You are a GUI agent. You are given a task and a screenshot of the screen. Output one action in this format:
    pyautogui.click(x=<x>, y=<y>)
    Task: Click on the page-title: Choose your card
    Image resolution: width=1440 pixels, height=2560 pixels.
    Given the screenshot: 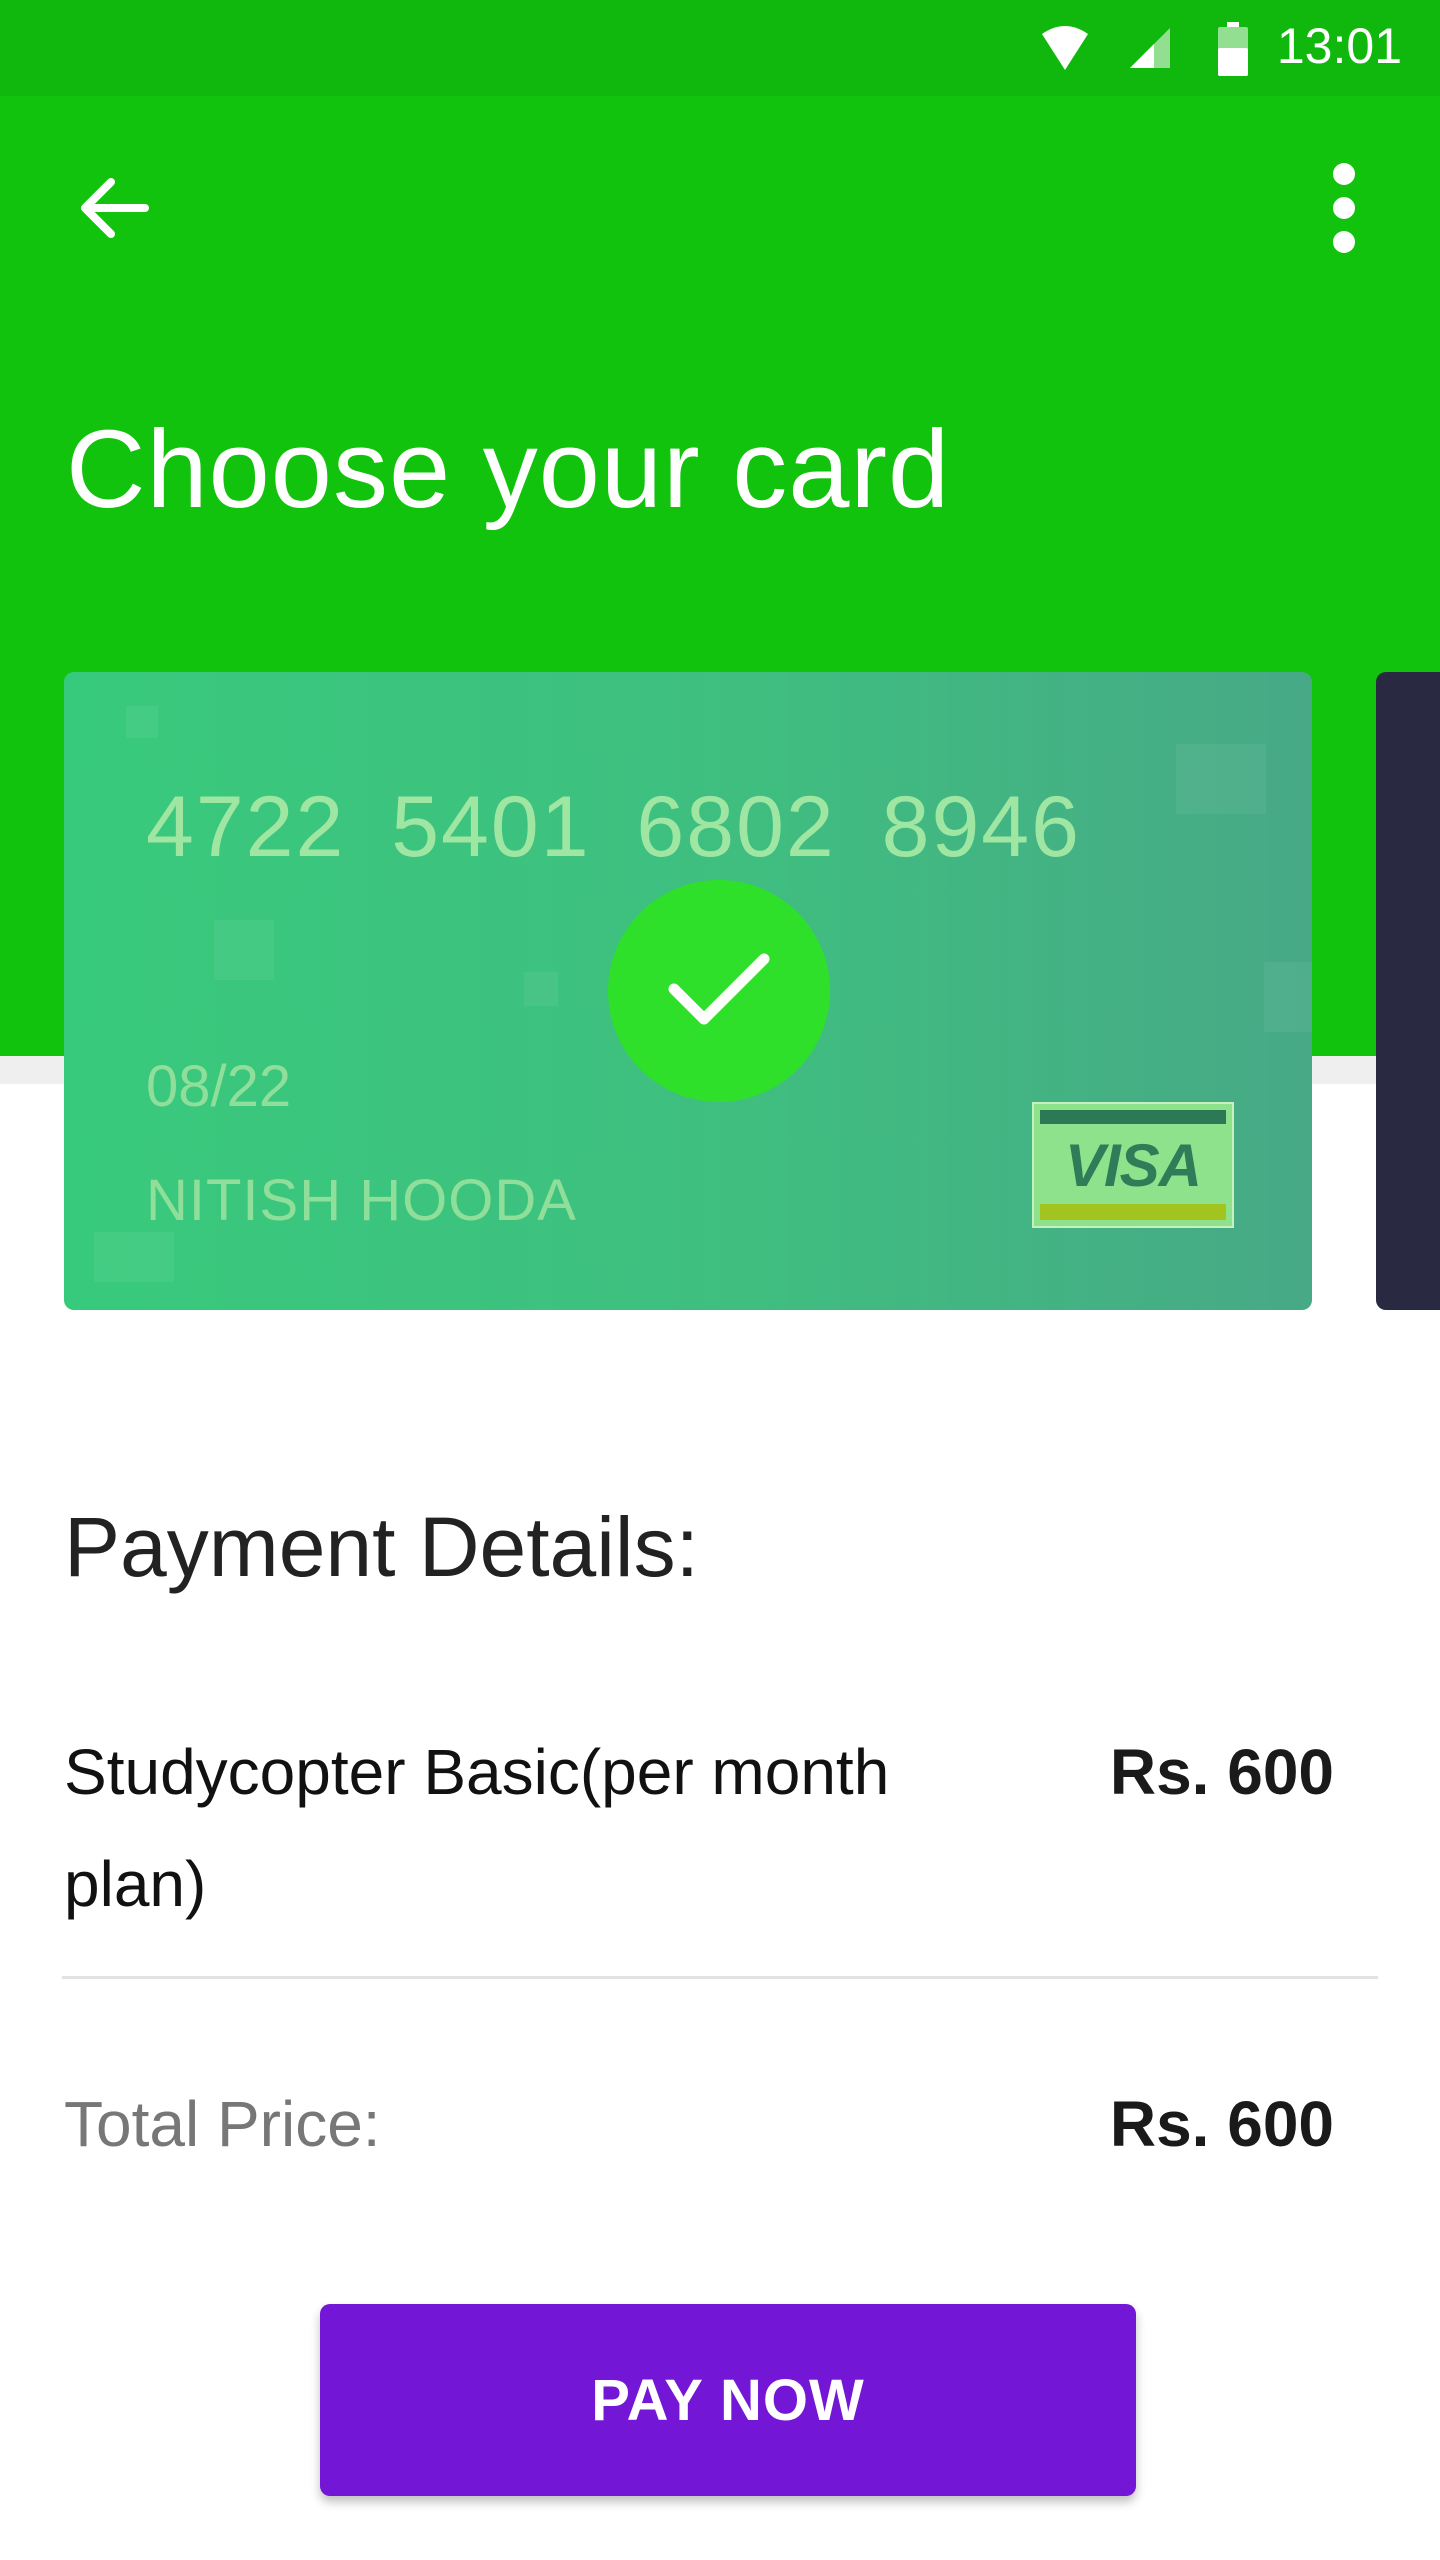 What is the action you would take?
    pyautogui.click(x=508, y=469)
    